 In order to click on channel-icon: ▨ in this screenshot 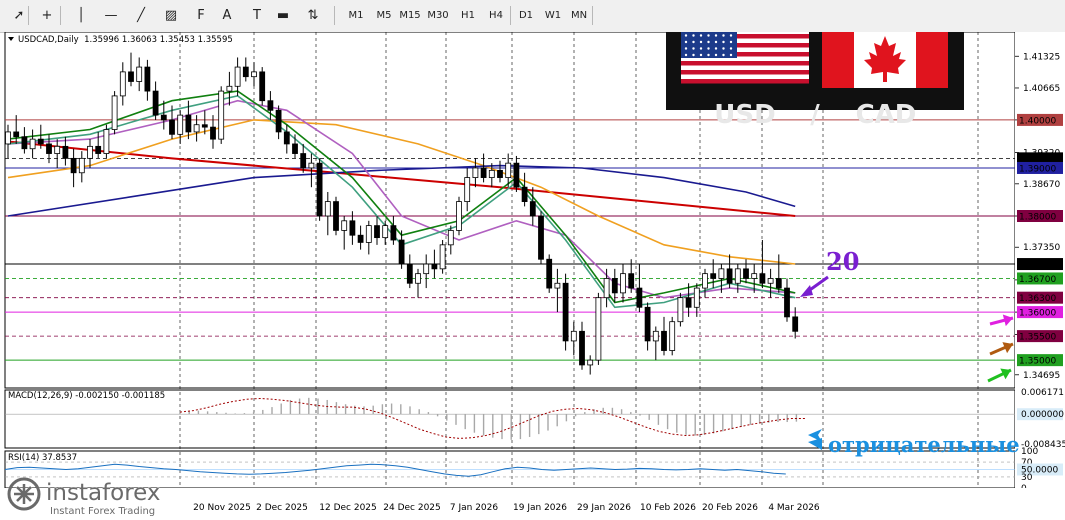, I will do `click(171, 15)`.